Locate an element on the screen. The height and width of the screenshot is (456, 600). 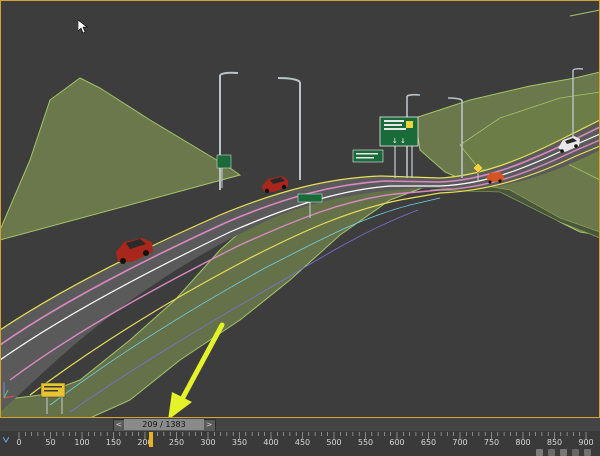
lock-icon is located at coordinates (551, 452).